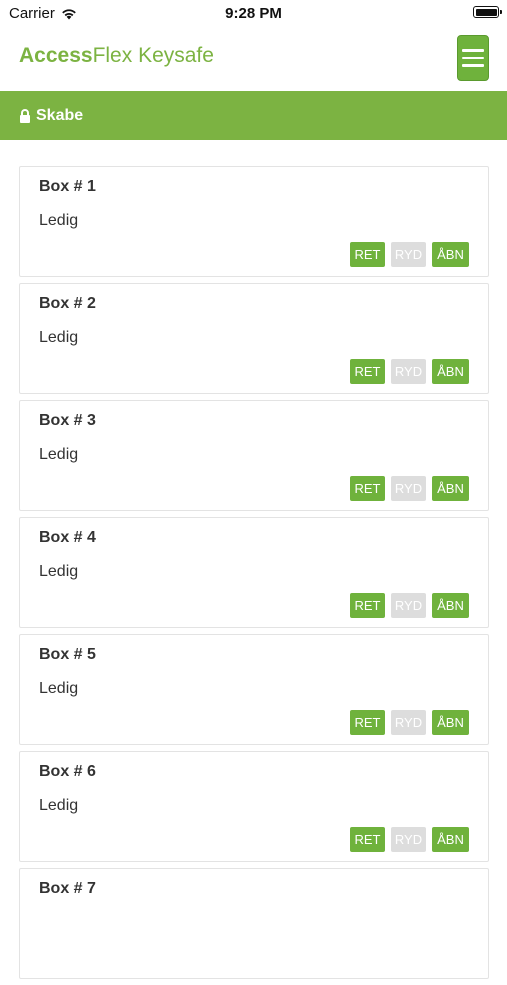 The height and width of the screenshot is (985, 507). Describe the element at coordinates (25, 115) in the screenshot. I see `lock-icon` at that location.